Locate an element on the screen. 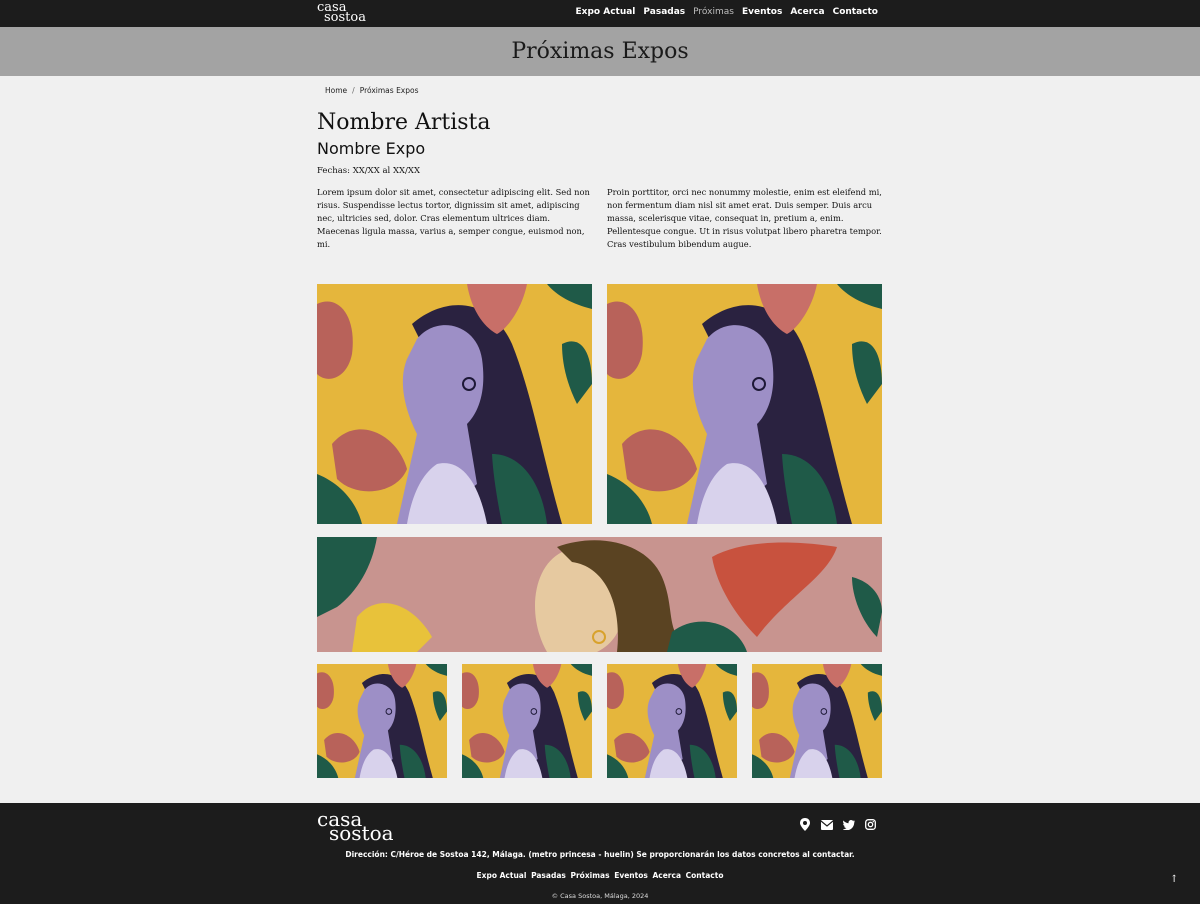 The image size is (1200, 904). artwork-banner-image is located at coordinates (599, 594).